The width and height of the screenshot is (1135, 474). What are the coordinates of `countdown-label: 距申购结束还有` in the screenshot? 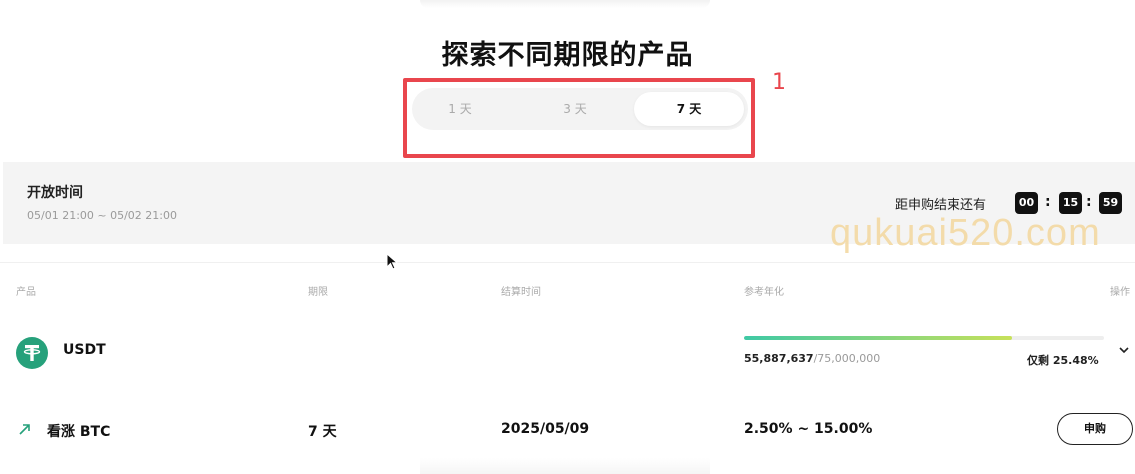 It's located at (941, 205).